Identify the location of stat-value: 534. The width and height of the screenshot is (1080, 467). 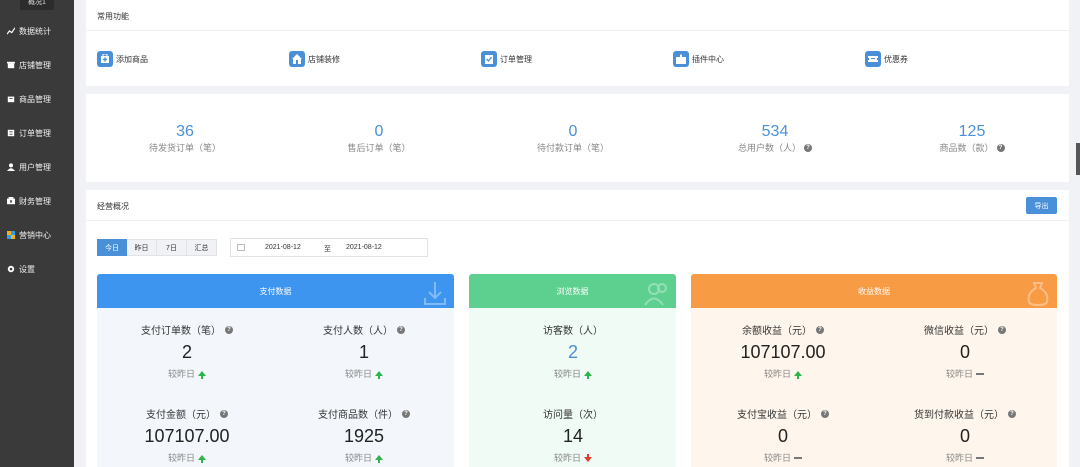
(775, 131).